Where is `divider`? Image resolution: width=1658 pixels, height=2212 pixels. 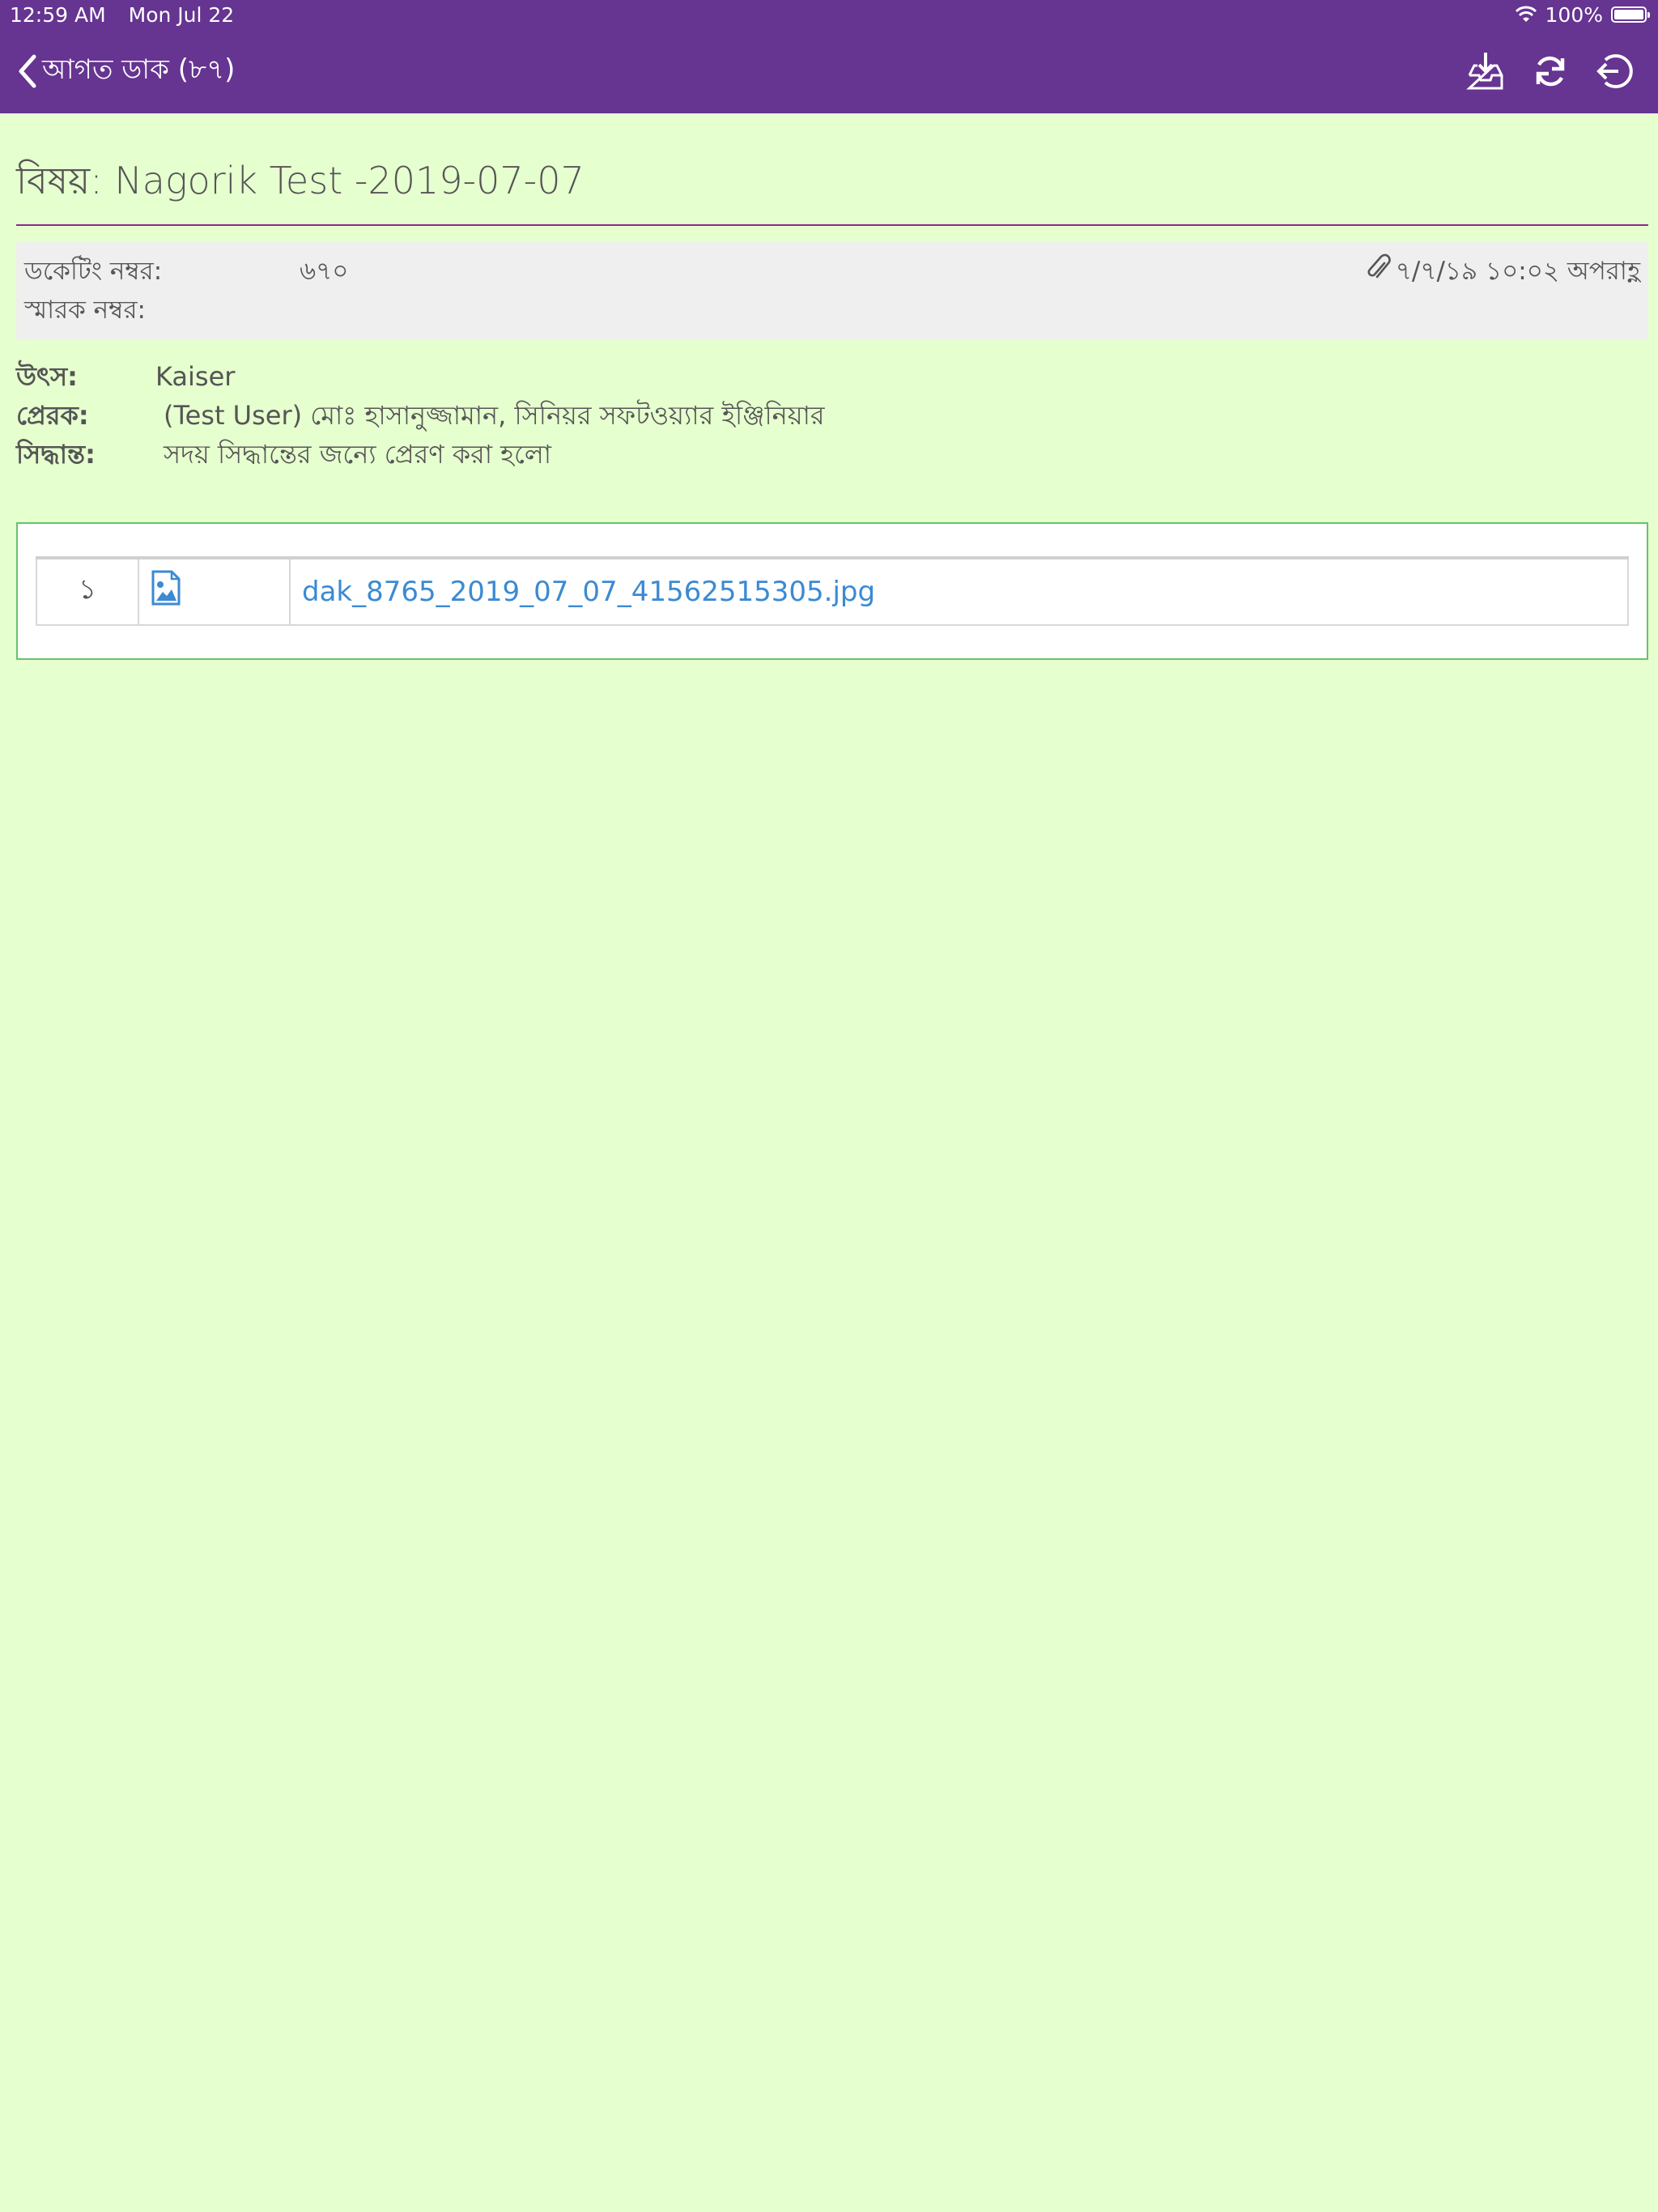
divider is located at coordinates (832, 225).